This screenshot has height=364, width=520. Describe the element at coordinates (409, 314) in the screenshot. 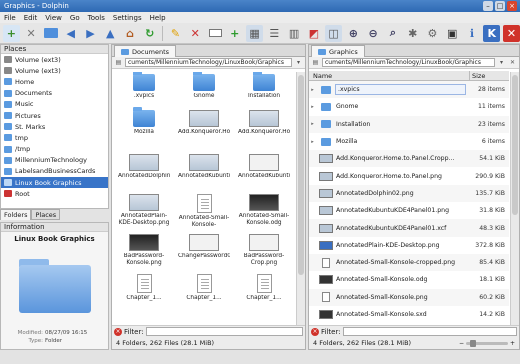

I see `table-row: Annotated-Small-Konsole.sxd 14.2 KiB` at that location.